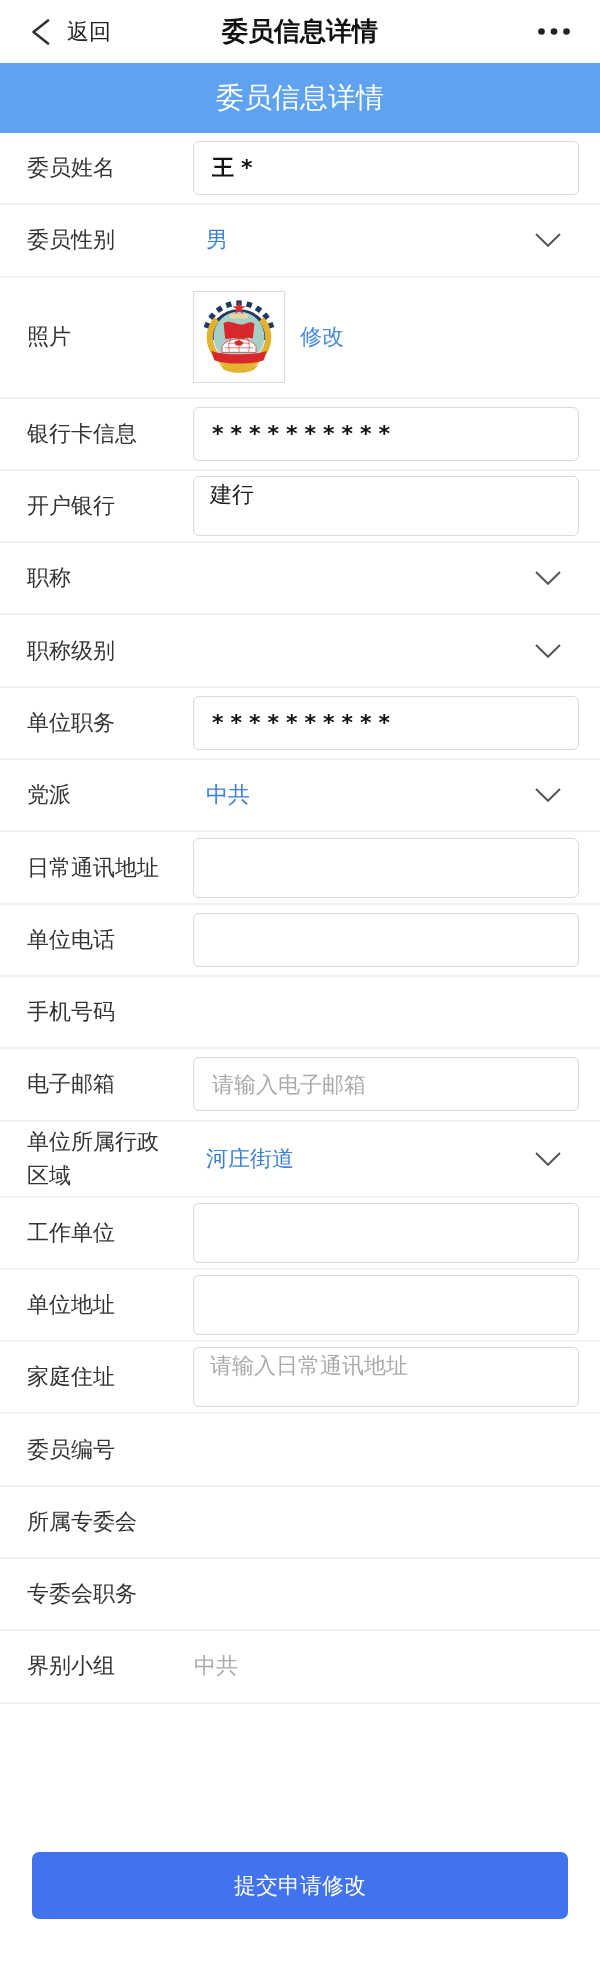 Image resolution: width=600 pixels, height=1973 pixels. I want to click on text-input: 请输入电子邮箱, so click(386, 1084).